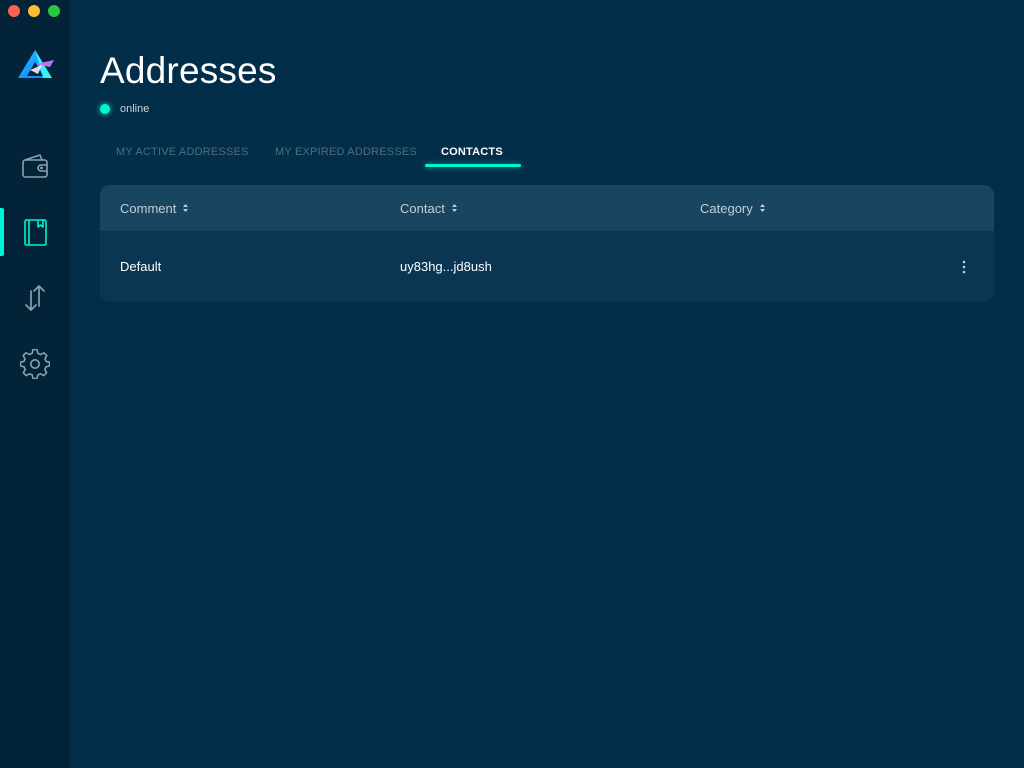  I want to click on more-vertical-icon, so click(964, 267).